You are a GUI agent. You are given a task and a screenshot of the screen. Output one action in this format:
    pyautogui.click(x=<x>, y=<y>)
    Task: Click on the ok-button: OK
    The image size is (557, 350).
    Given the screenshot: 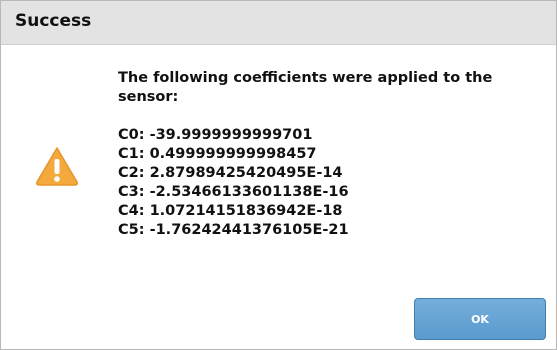 What is the action you would take?
    pyautogui.click(x=480, y=319)
    